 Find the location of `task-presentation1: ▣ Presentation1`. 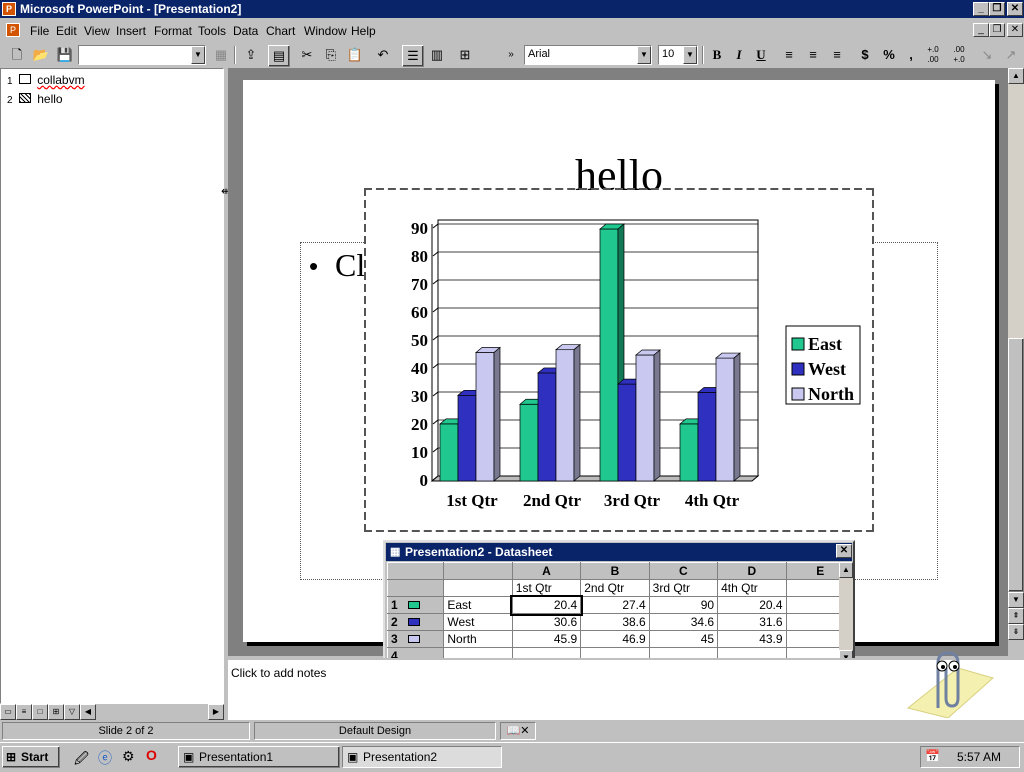

task-presentation1: ▣ Presentation1 is located at coordinates (259, 757).